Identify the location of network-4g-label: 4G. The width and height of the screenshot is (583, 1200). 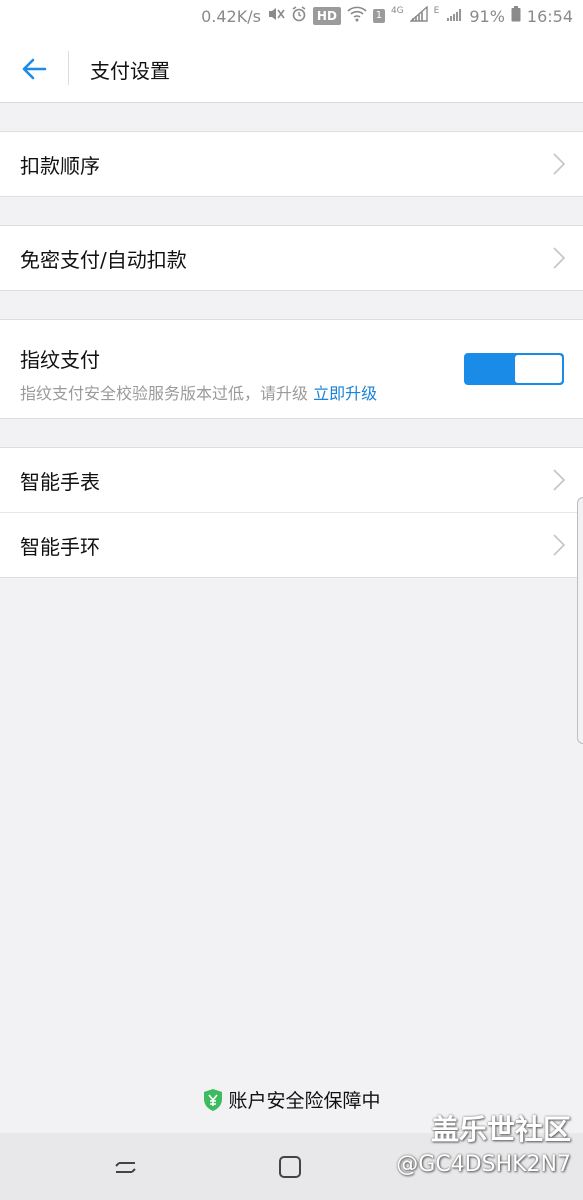
(397, 11).